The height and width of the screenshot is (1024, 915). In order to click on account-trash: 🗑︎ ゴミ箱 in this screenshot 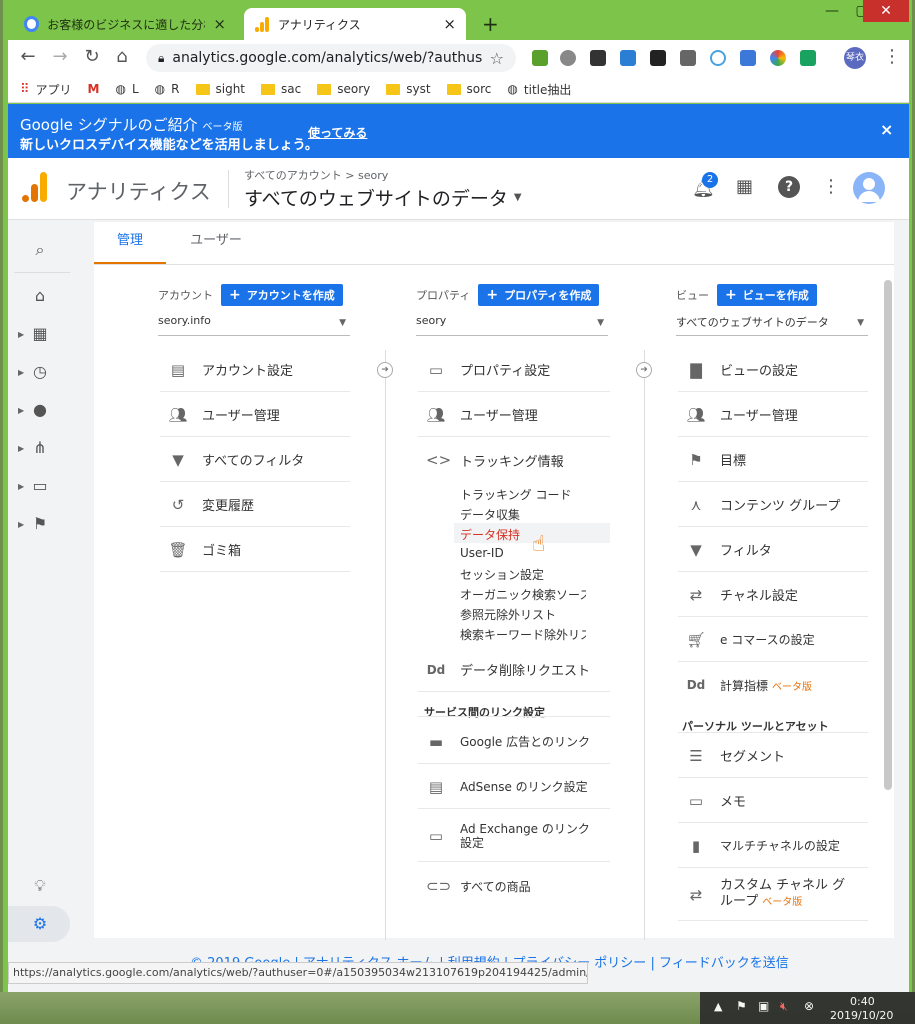, I will do `click(255, 550)`.